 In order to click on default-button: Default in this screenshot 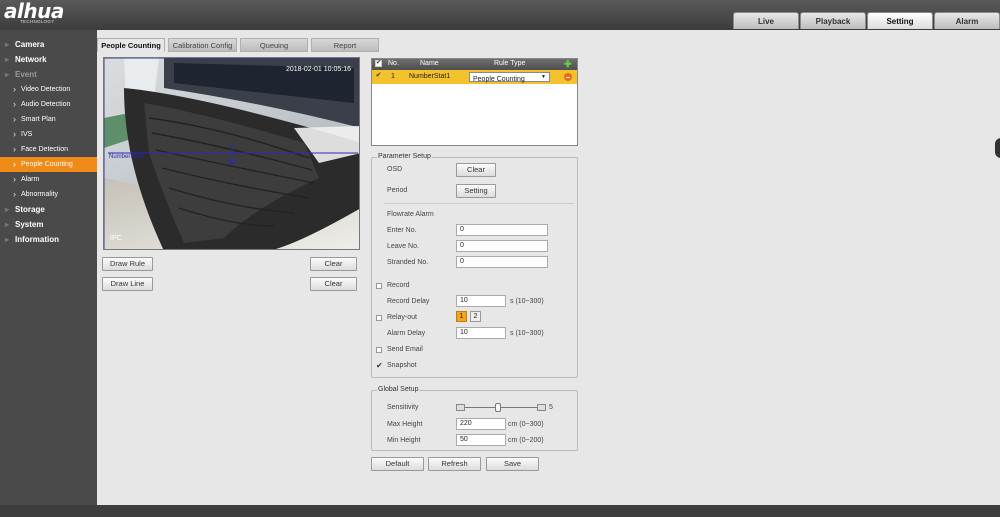, I will do `click(397, 464)`.